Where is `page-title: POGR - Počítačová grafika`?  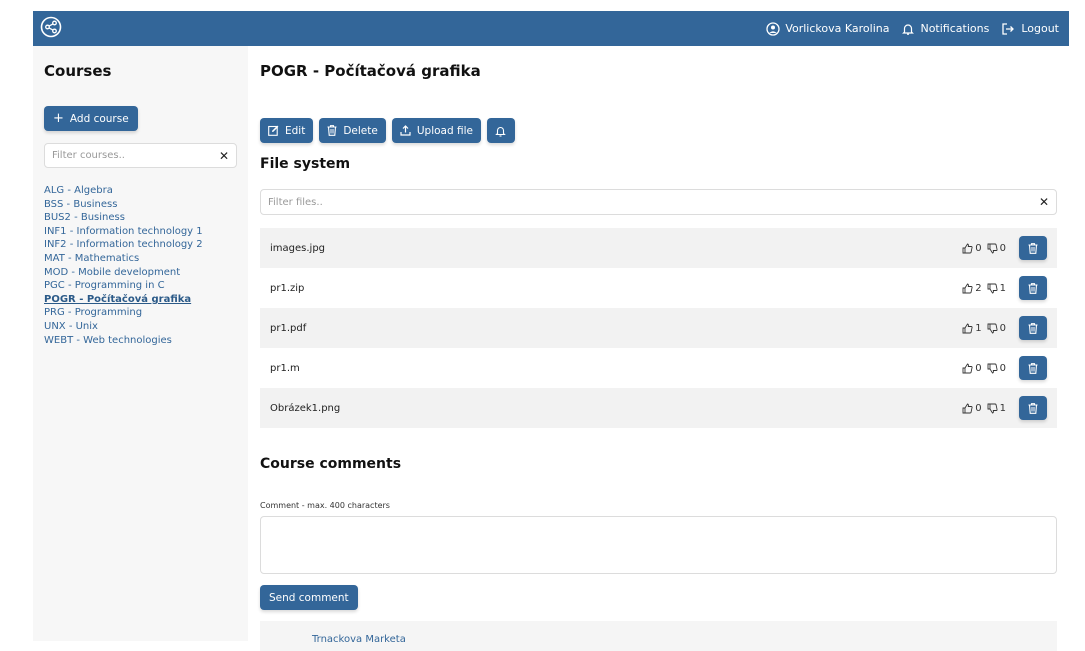 page-title: POGR - Počítačová grafika is located at coordinates (370, 71).